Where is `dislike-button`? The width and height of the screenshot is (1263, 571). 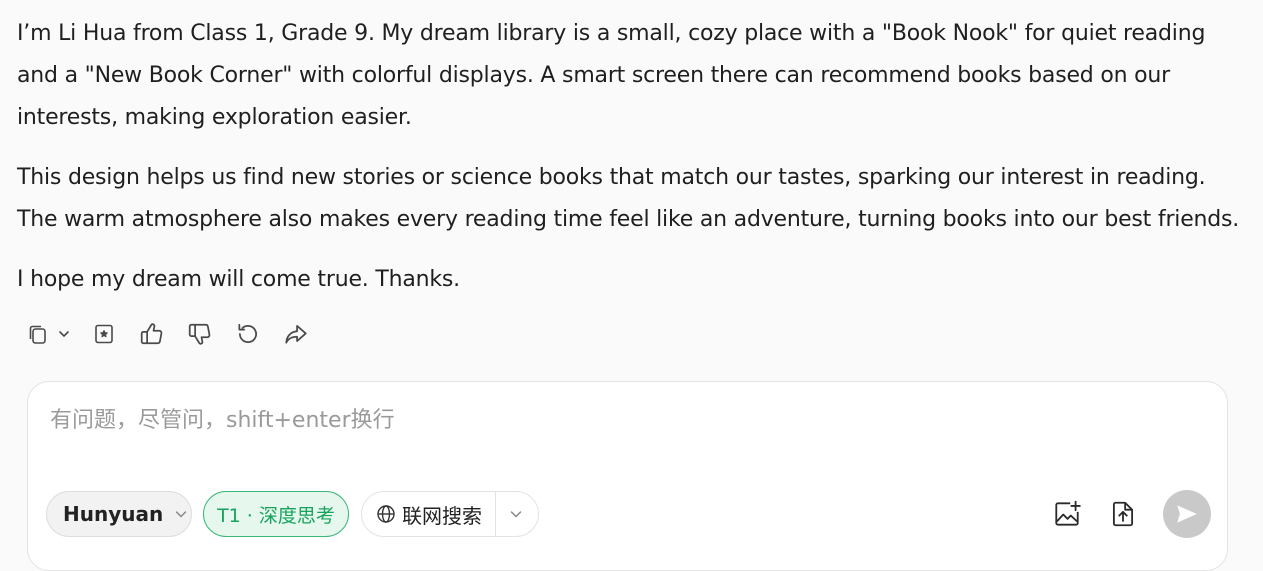
dislike-button is located at coordinates (200, 334).